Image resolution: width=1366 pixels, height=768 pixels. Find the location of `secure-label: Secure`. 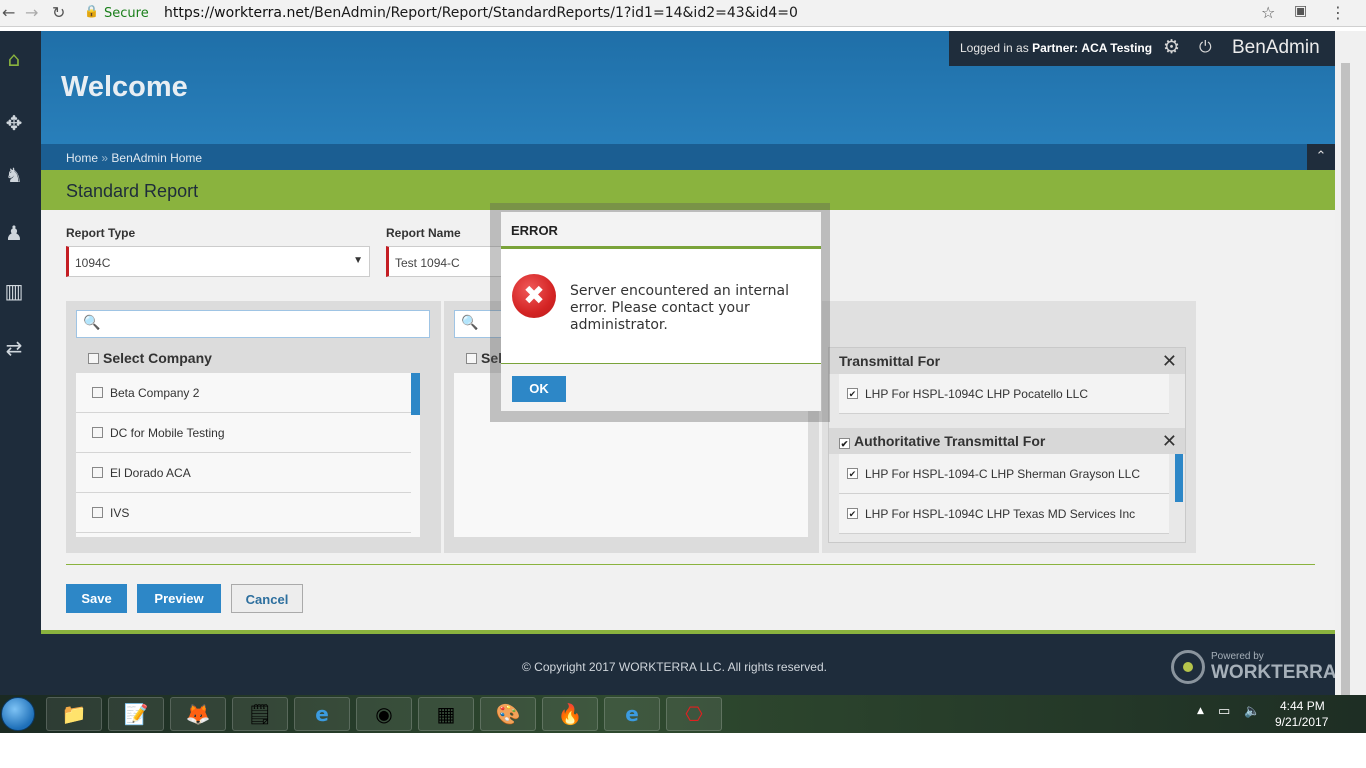

secure-label: Secure is located at coordinates (126, 13).